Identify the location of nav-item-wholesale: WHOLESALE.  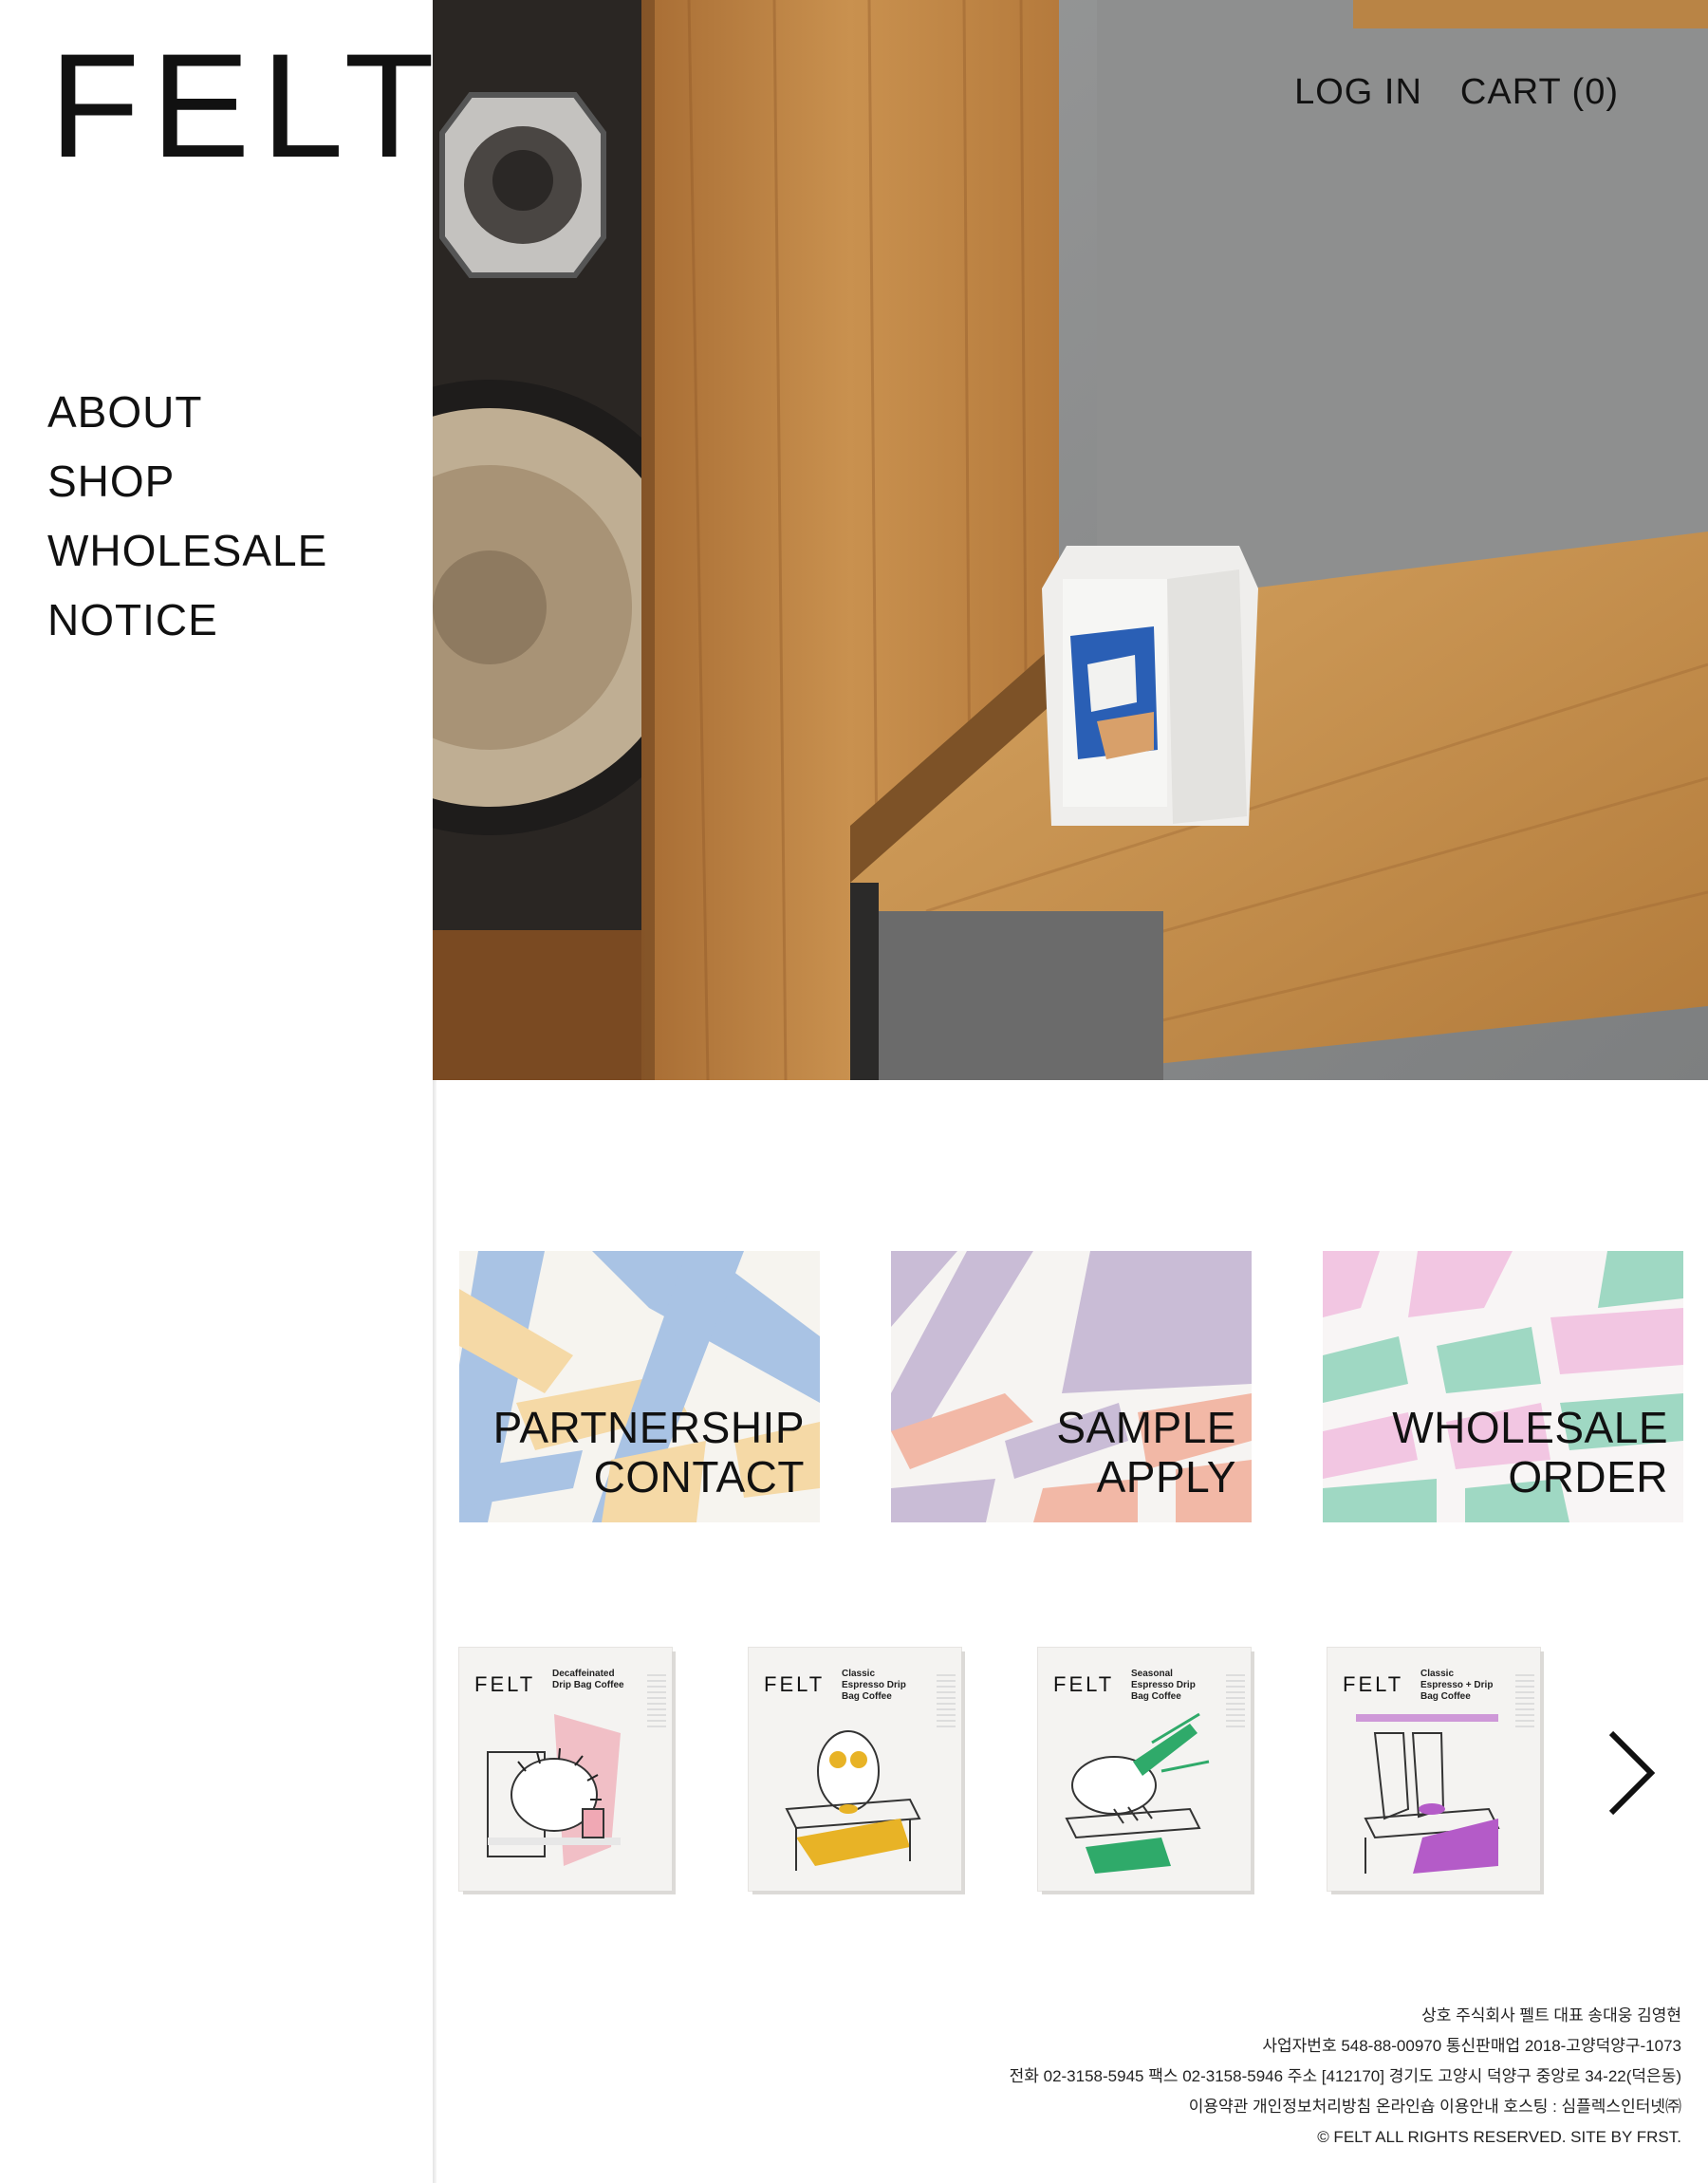
(187, 551).